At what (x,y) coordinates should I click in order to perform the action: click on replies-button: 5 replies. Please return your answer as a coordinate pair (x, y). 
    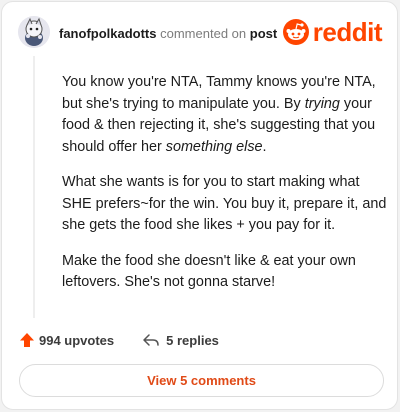
    Looking at the image, I should click on (180, 340).